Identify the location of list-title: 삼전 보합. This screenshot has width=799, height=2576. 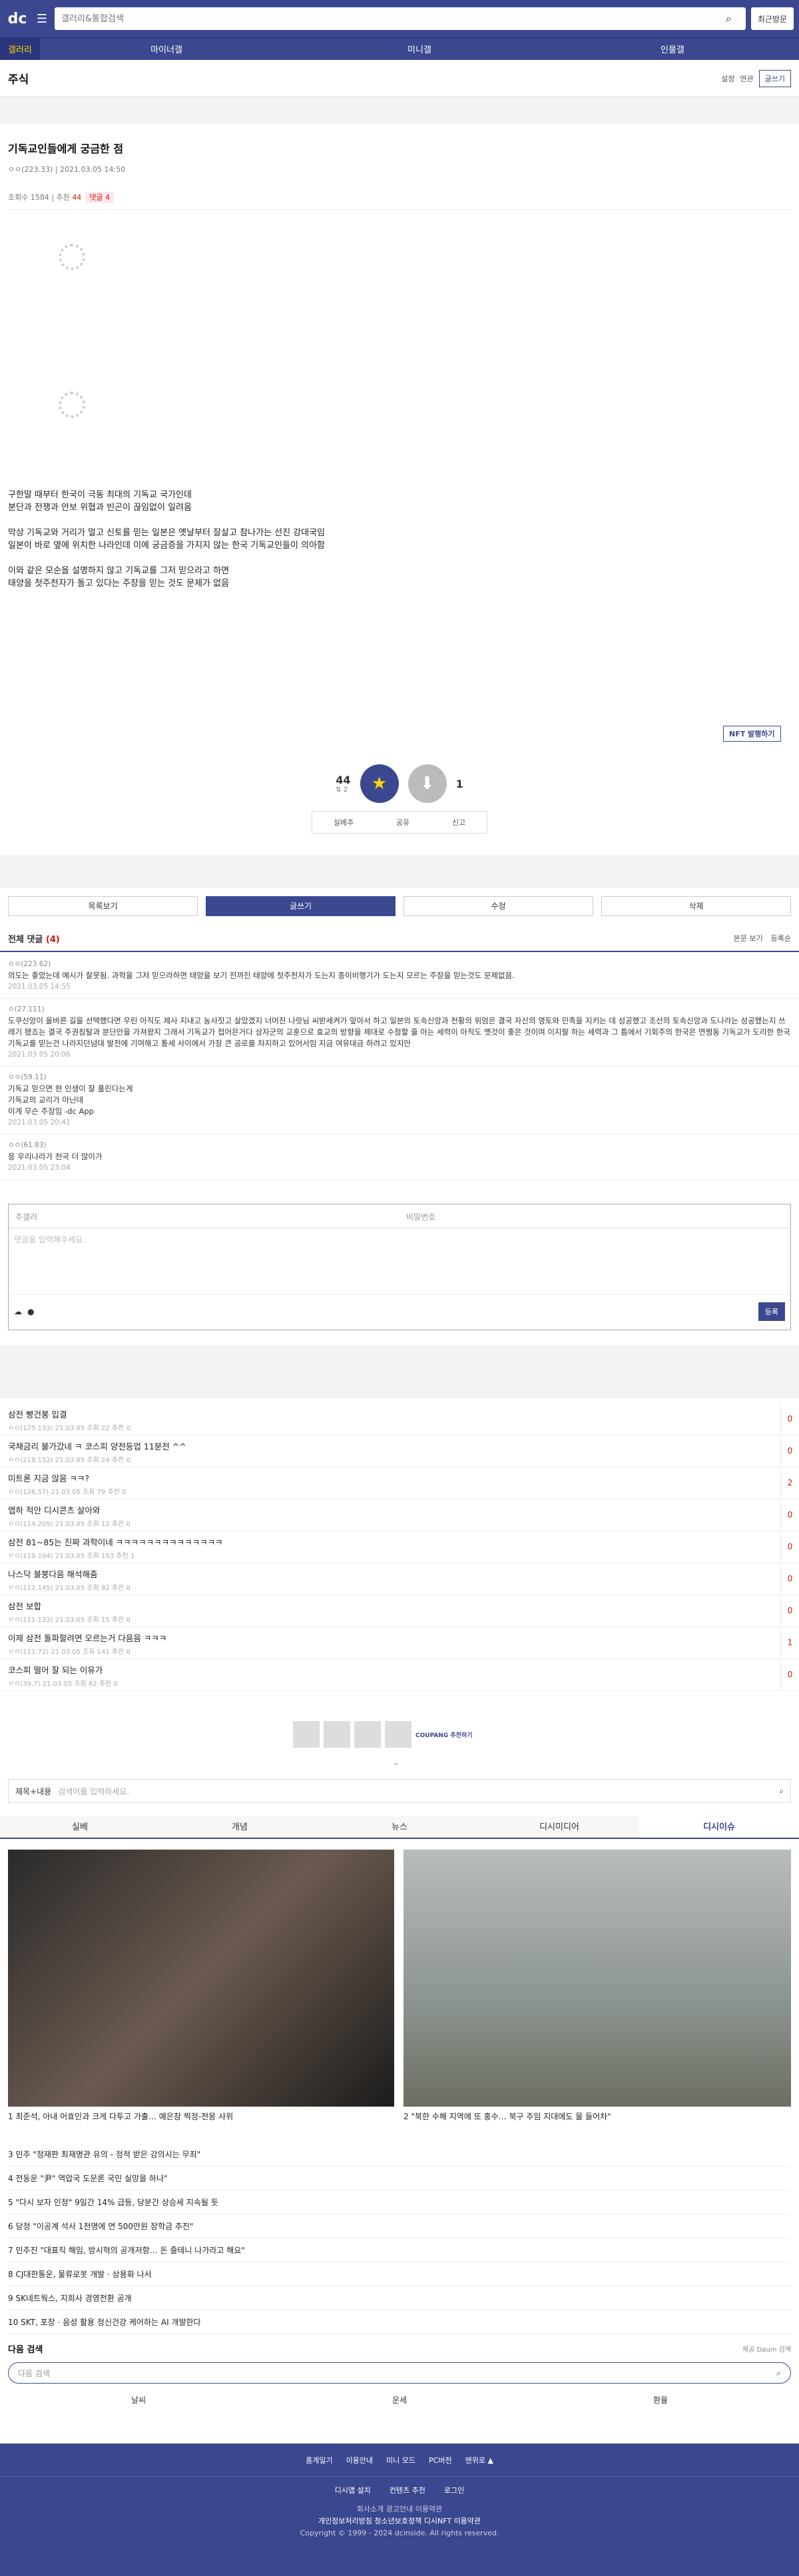
(400, 1606).